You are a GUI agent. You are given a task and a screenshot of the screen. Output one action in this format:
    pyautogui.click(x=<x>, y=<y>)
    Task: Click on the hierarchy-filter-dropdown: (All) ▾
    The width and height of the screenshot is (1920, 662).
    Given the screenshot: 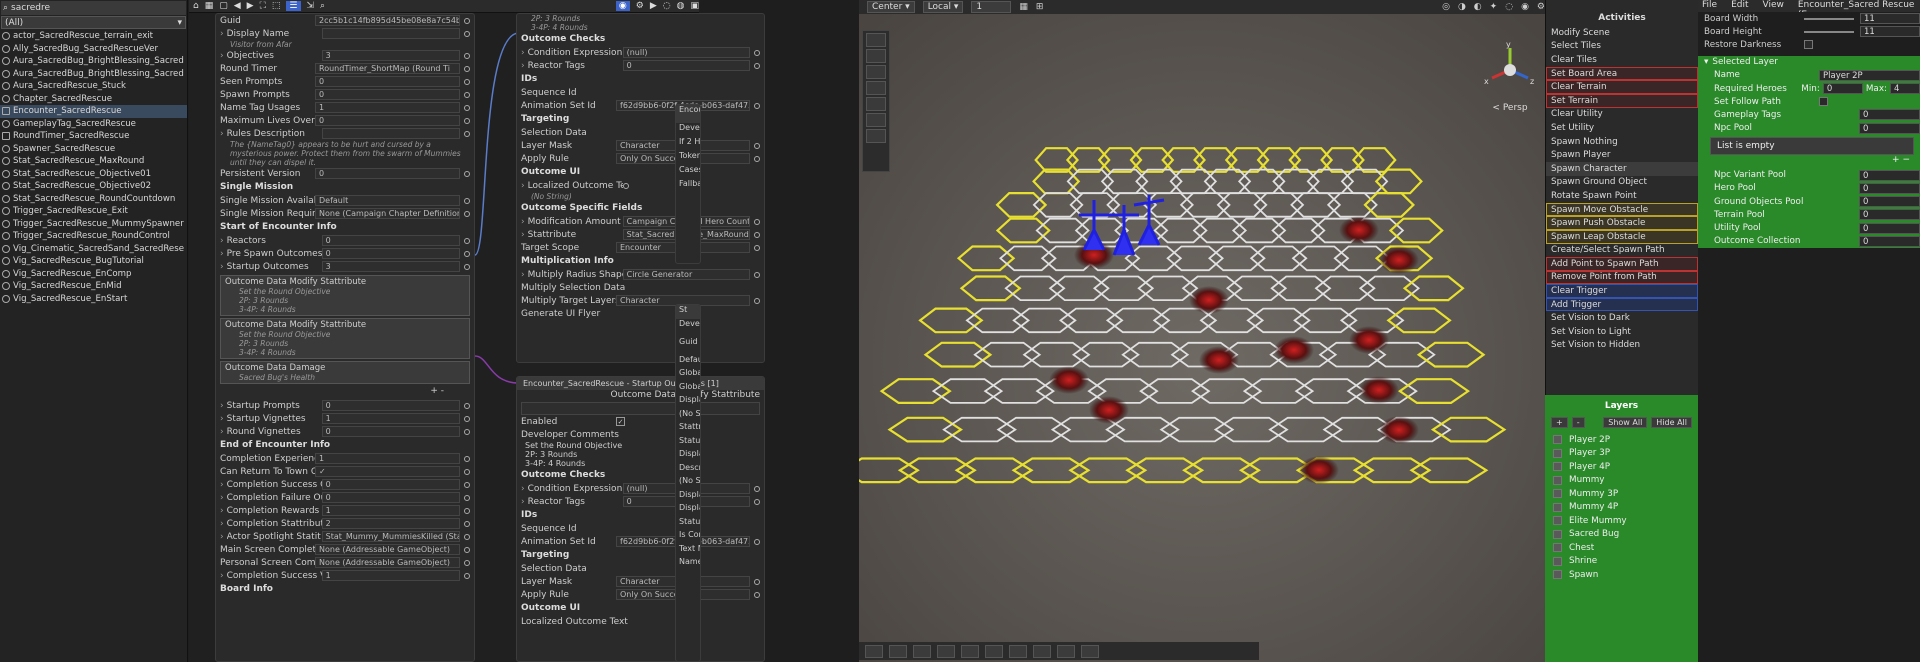 What is the action you would take?
    pyautogui.click(x=93, y=22)
    